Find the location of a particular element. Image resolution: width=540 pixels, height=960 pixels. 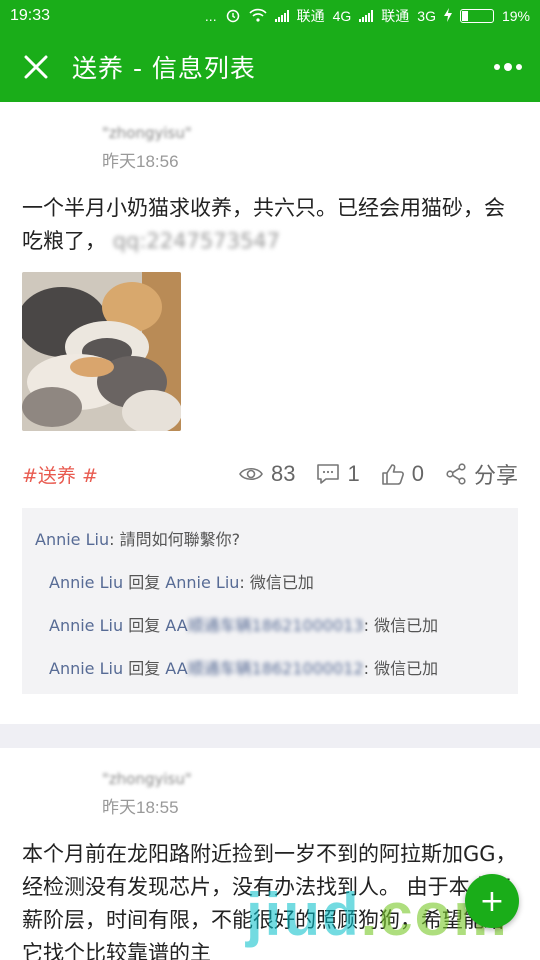

comment-text: 請問如何聯繫你? is located at coordinates (180, 539).